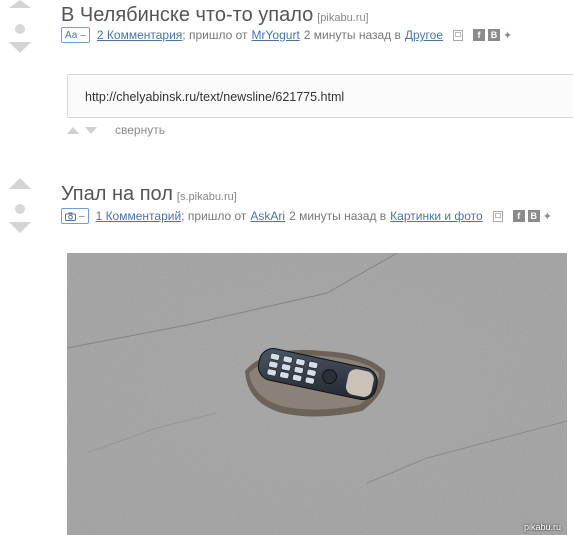 The image size is (573, 535). What do you see at coordinates (91, 130) in the screenshot?
I see `small-downvote-icon` at bounding box center [91, 130].